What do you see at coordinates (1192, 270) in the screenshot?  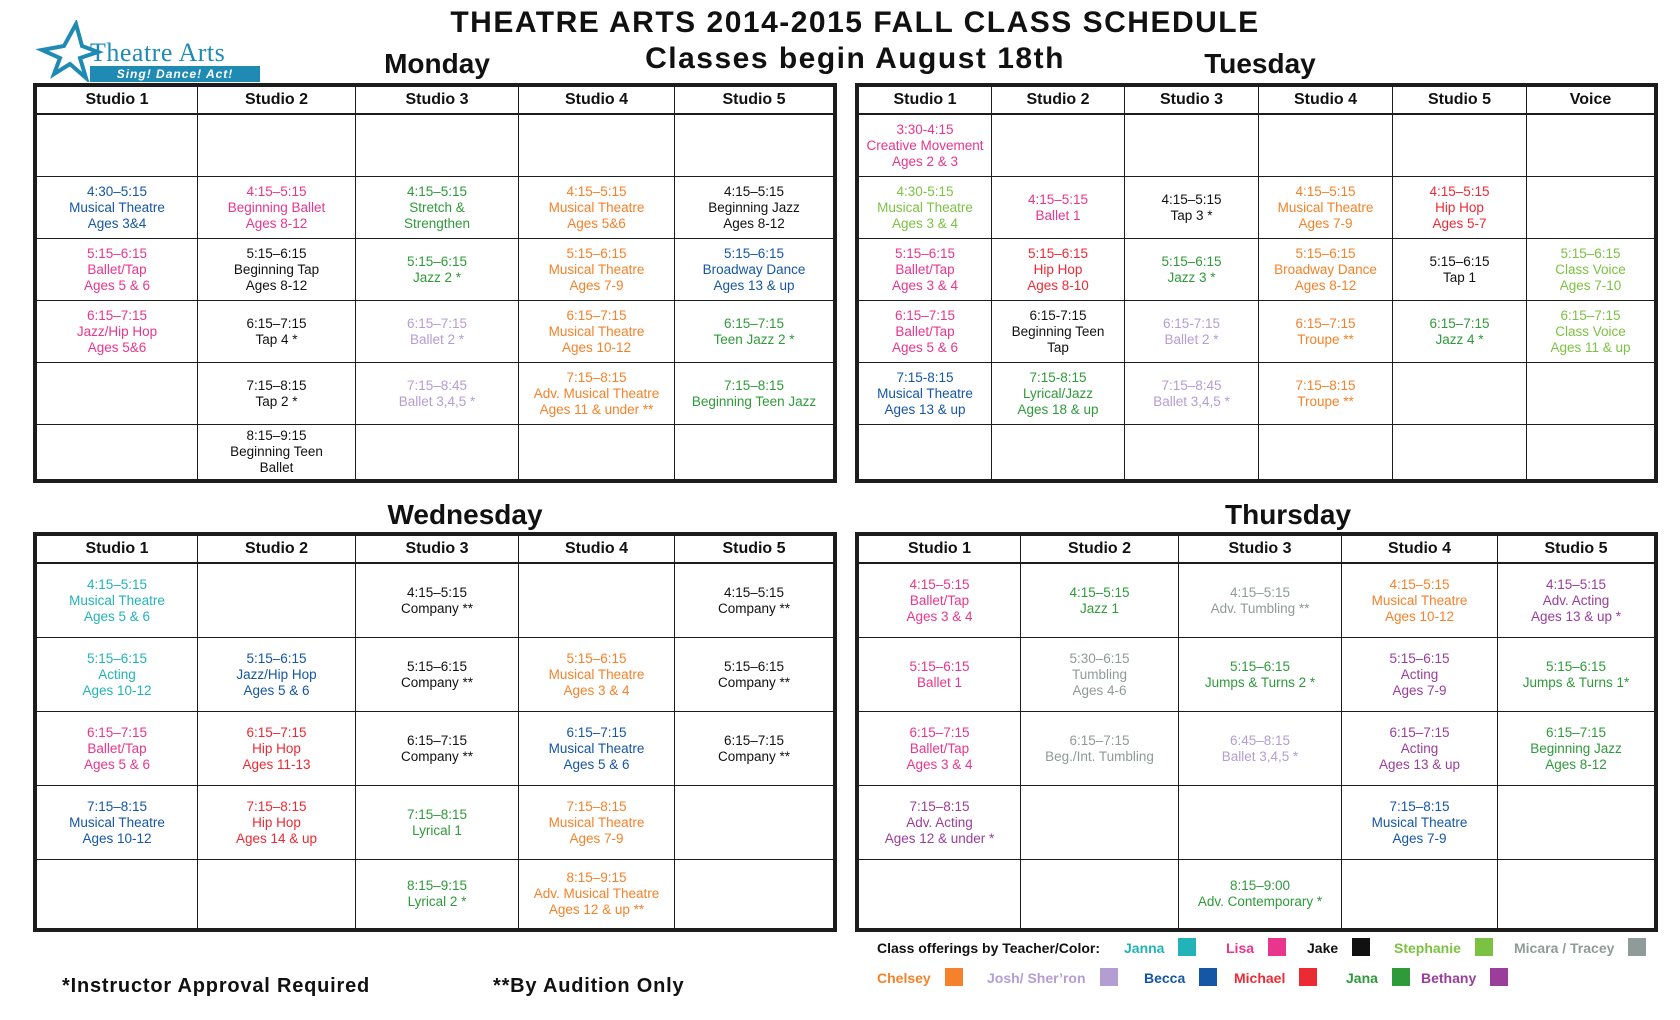 I see `class-cell: 5:15–6:15 Jazz 3 *` at bounding box center [1192, 270].